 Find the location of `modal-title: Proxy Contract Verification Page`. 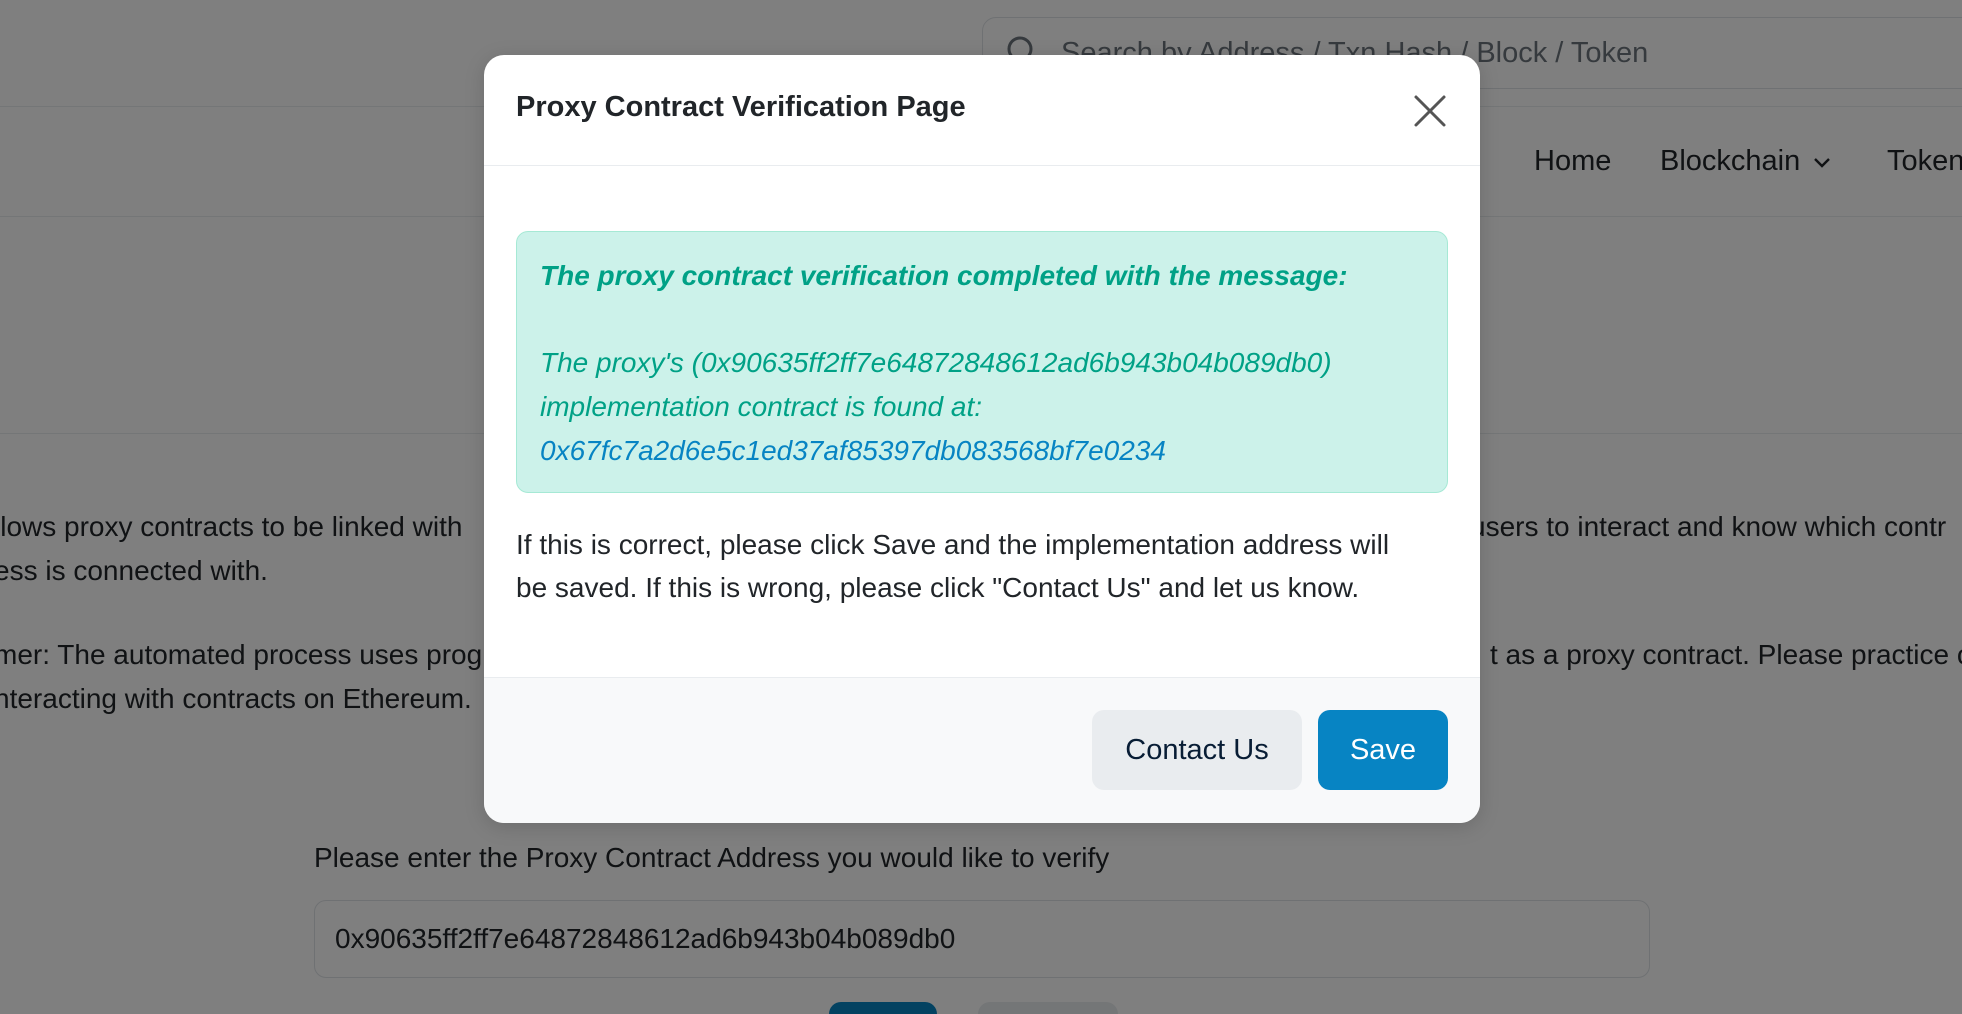

modal-title: Proxy Contract Verification Page is located at coordinates (741, 107).